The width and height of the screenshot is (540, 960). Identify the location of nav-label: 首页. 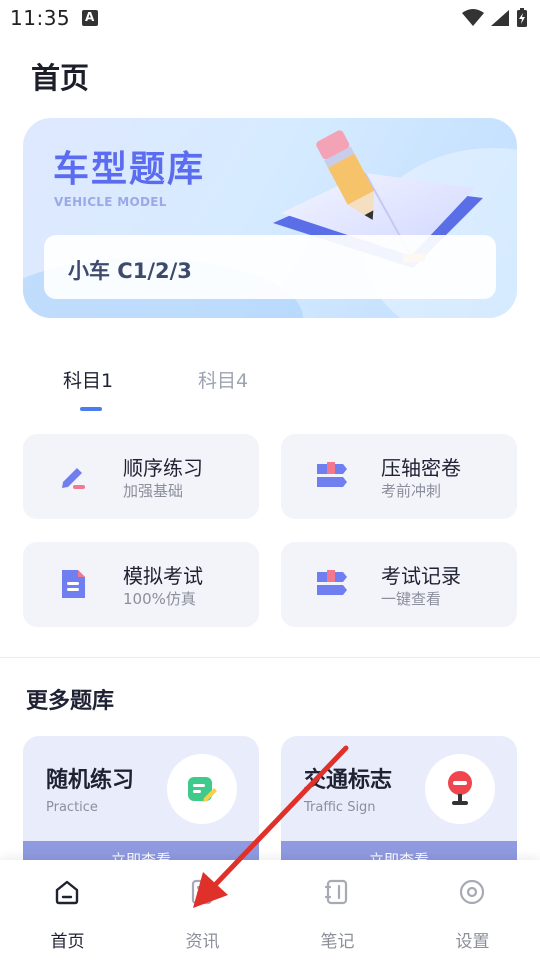
(67, 942).